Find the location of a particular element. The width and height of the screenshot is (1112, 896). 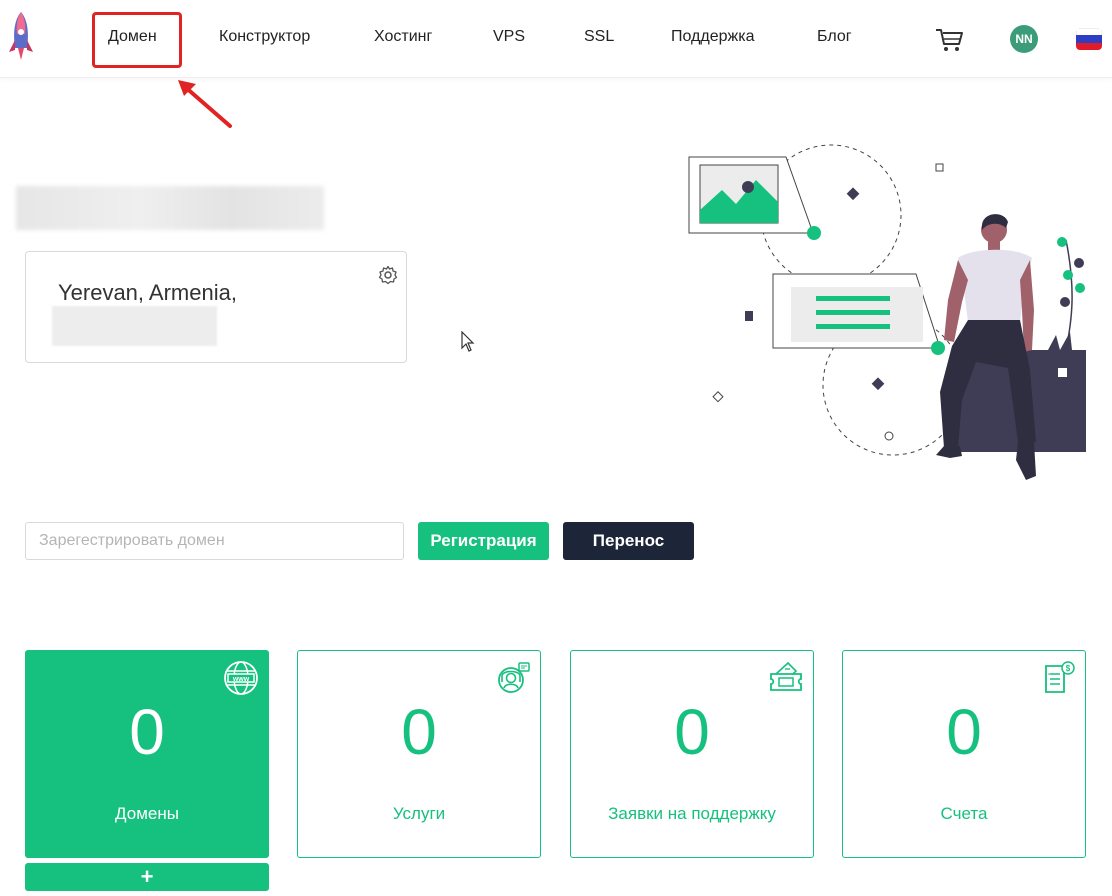

blurred-address is located at coordinates (134, 326).